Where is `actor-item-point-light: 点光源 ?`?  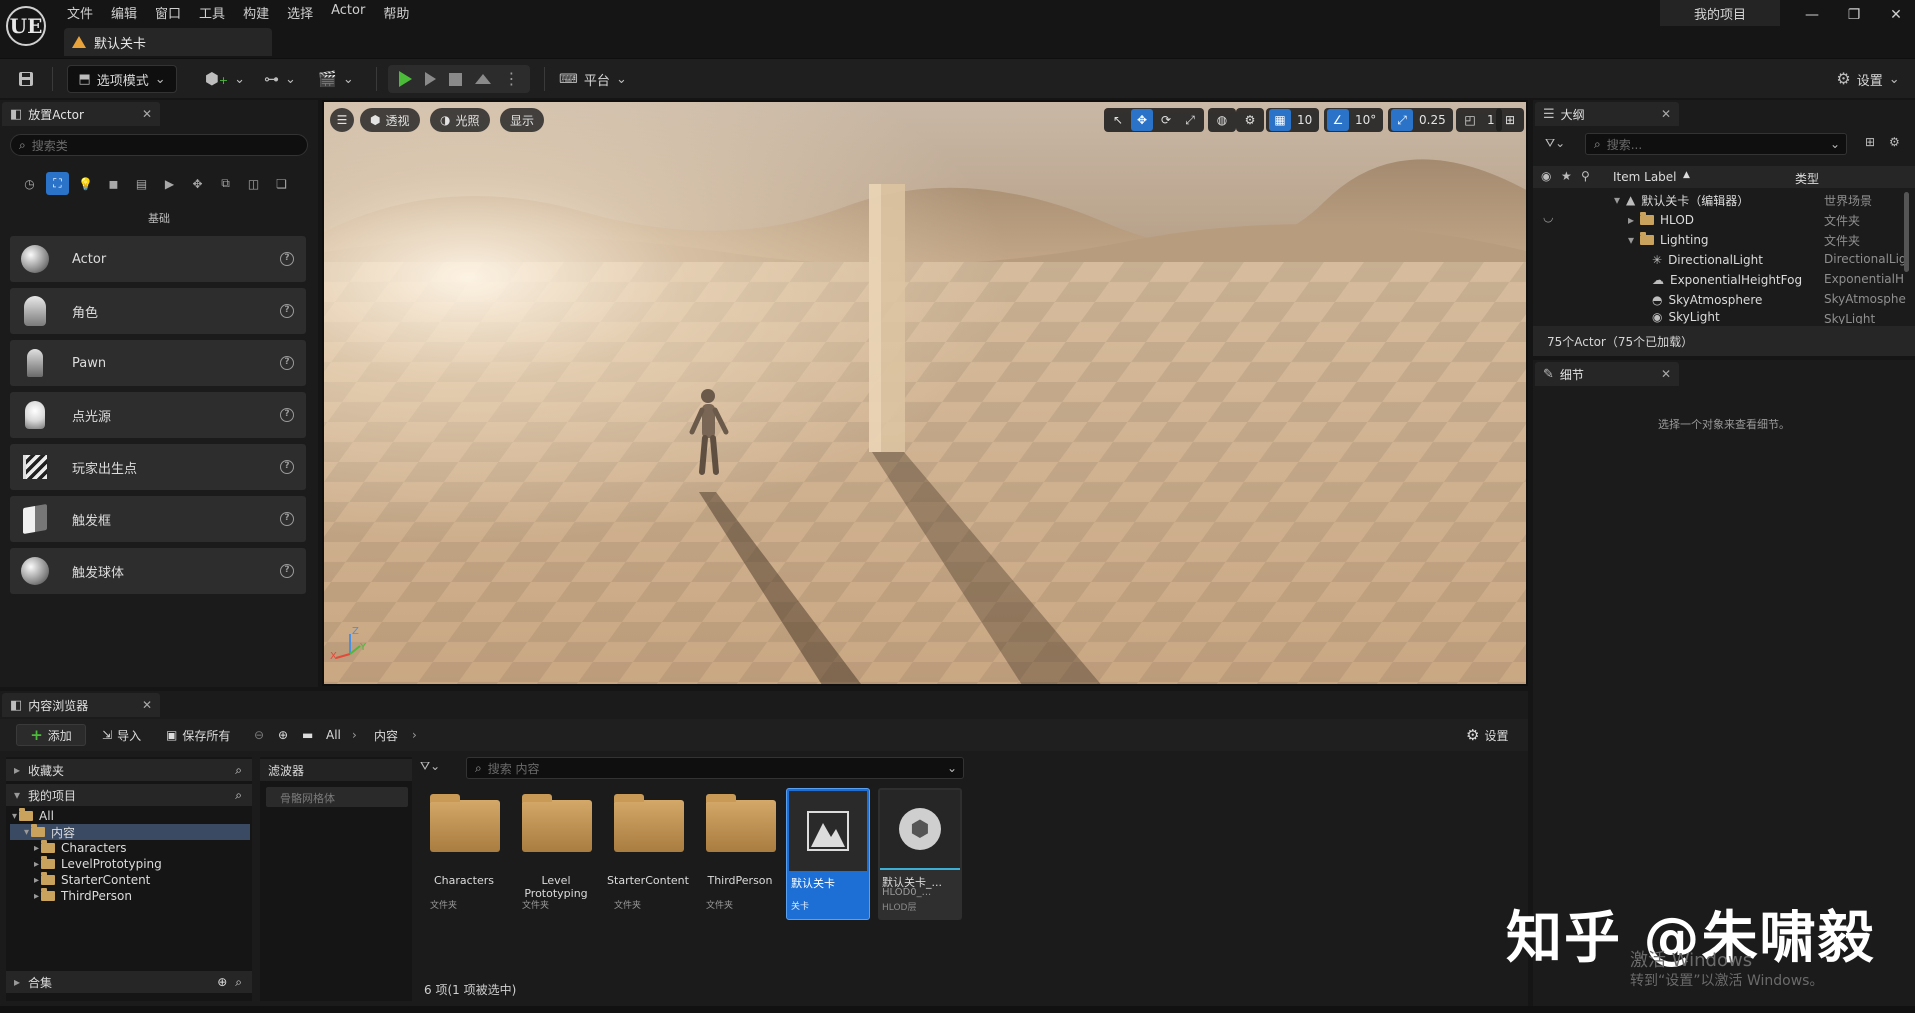 actor-item-point-light: 点光源 ? is located at coordinates (158, 415).